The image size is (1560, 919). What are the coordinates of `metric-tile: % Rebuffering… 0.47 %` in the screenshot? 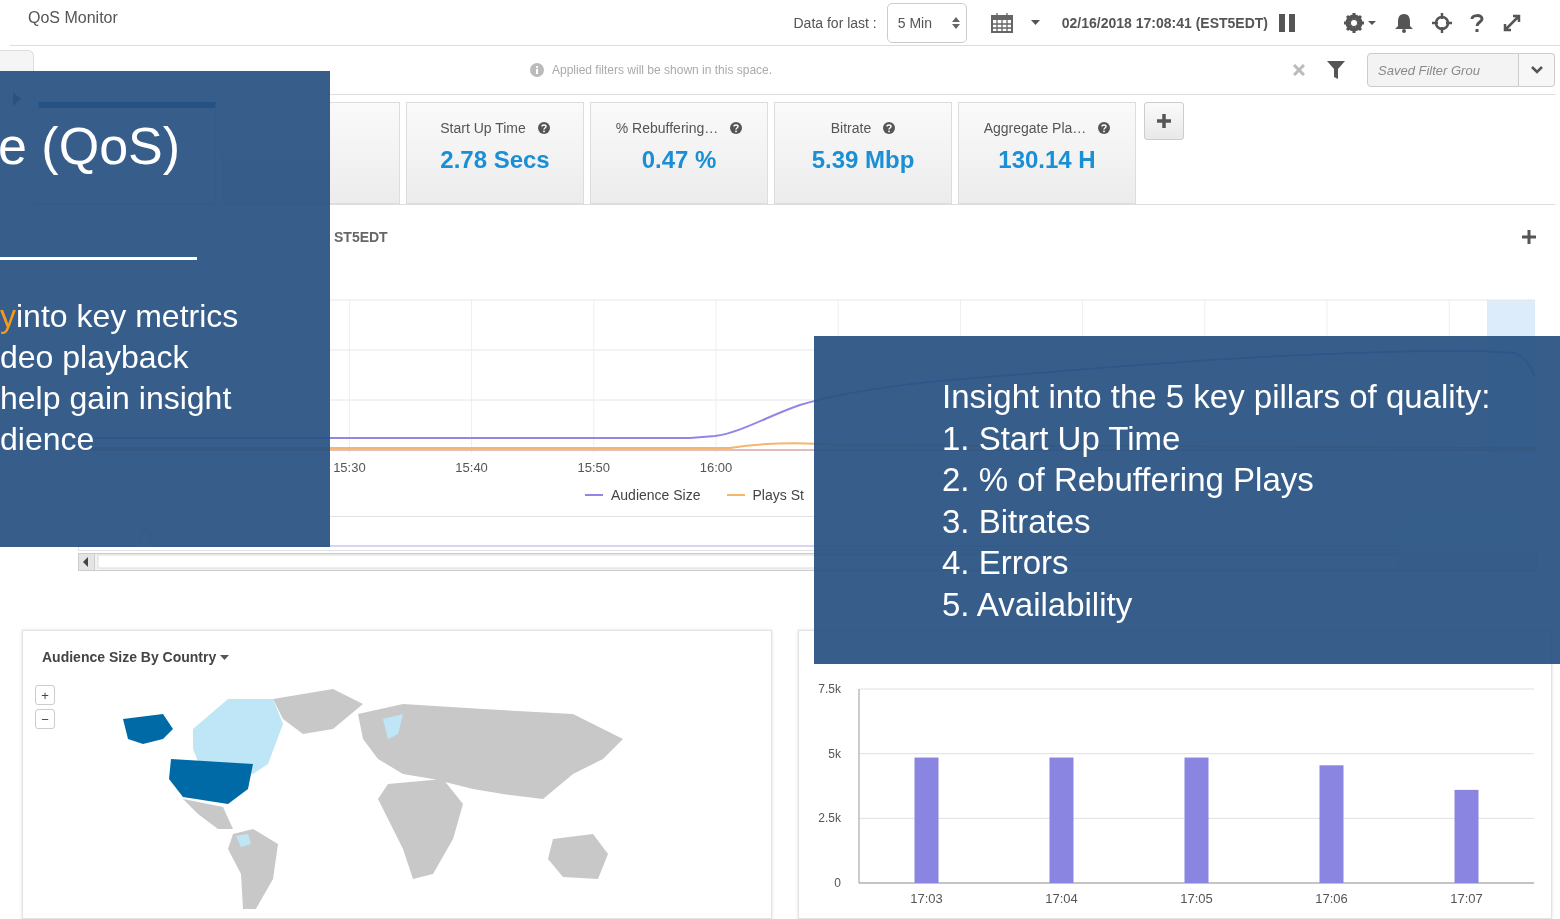 It's located at (679, 153).